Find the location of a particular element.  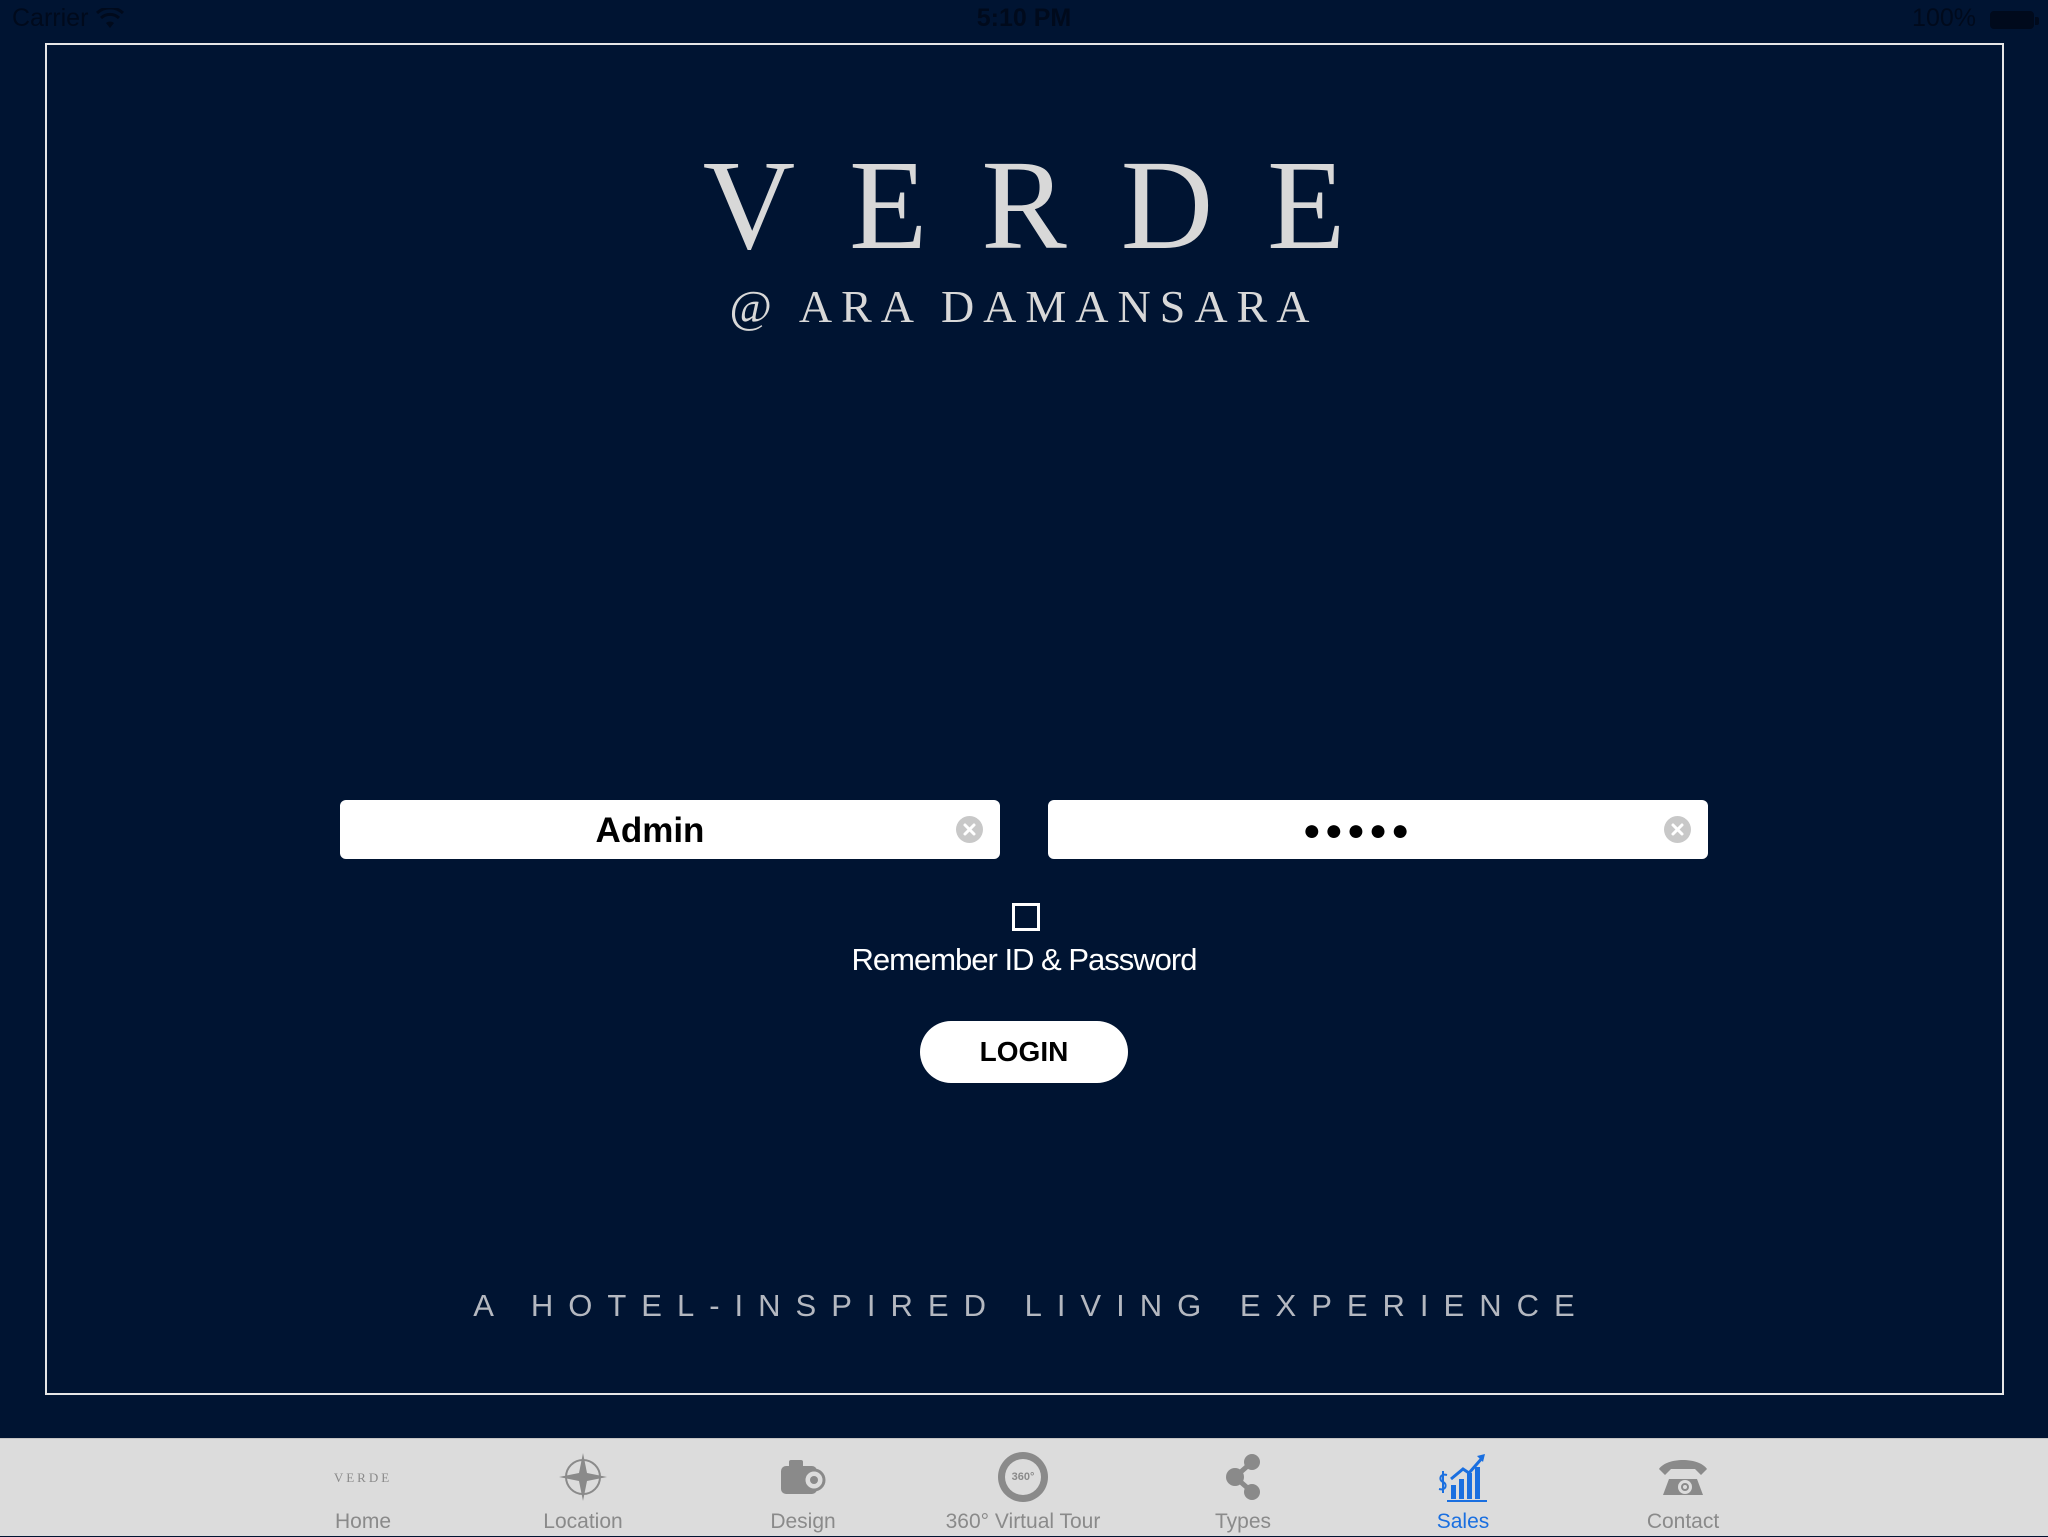

password-value: ●●●●● is located at coordinates (1358, 829).